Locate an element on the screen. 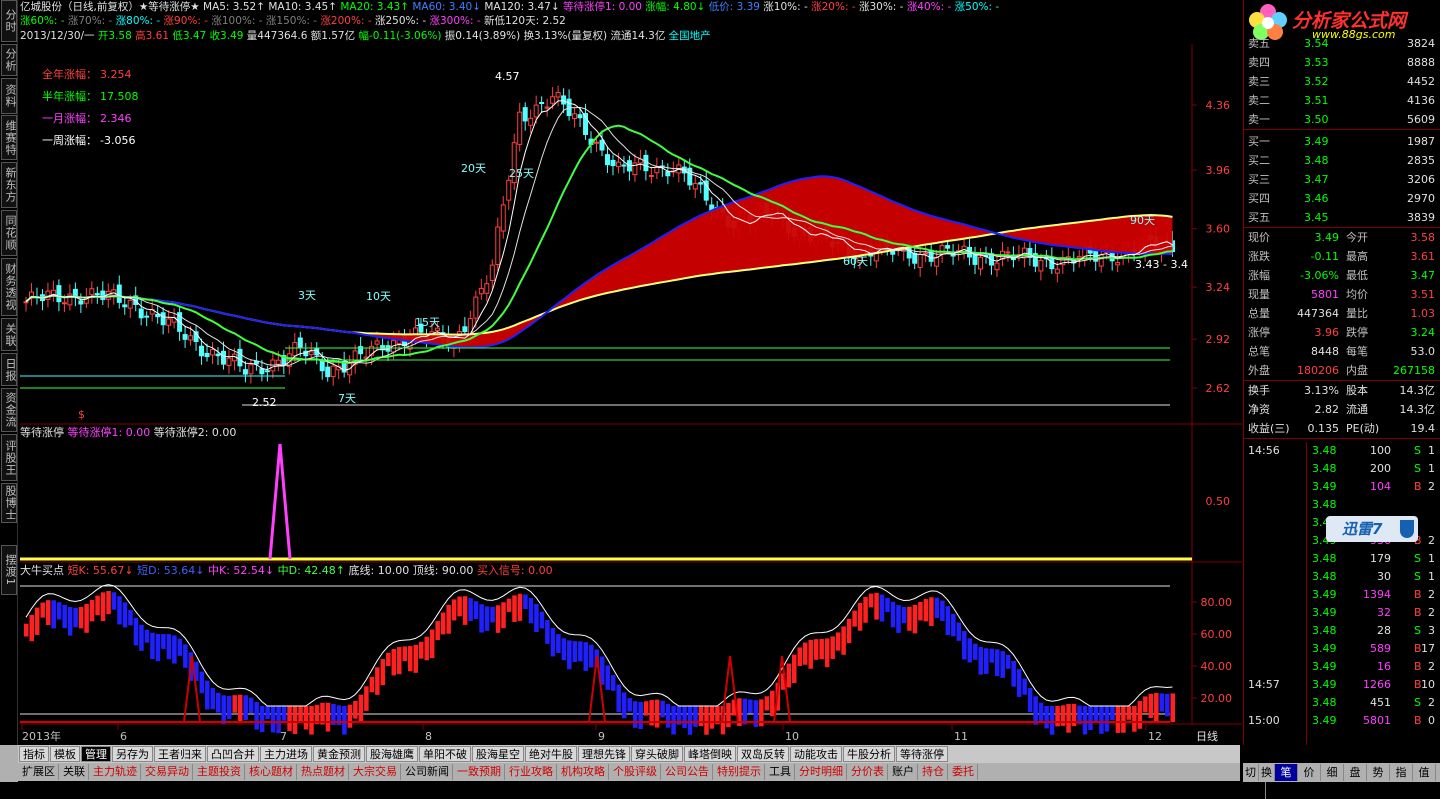 This screenshot has height=799, width=1440. right-tab: 笔 is located at coordinates (1286, 772).